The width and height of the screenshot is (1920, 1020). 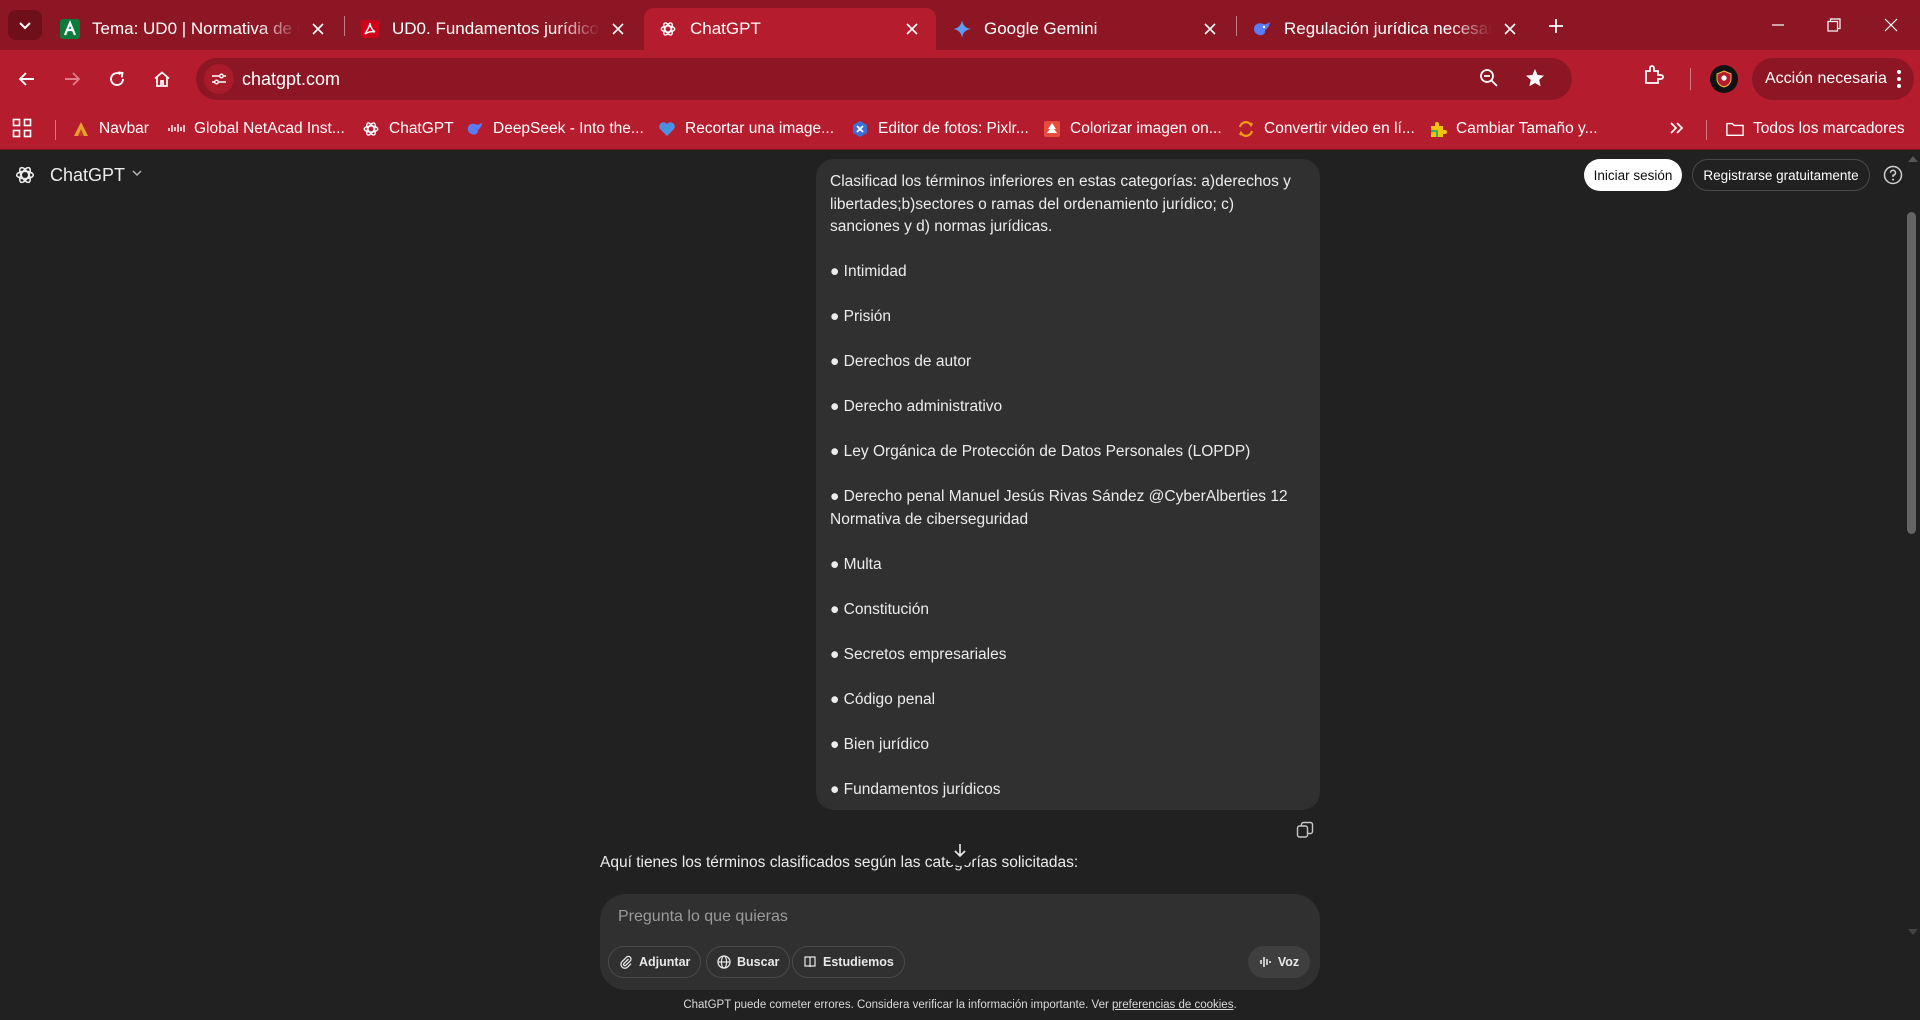 I want to click on login-button: Iniciar sesión, so click(x=1633, y=175).